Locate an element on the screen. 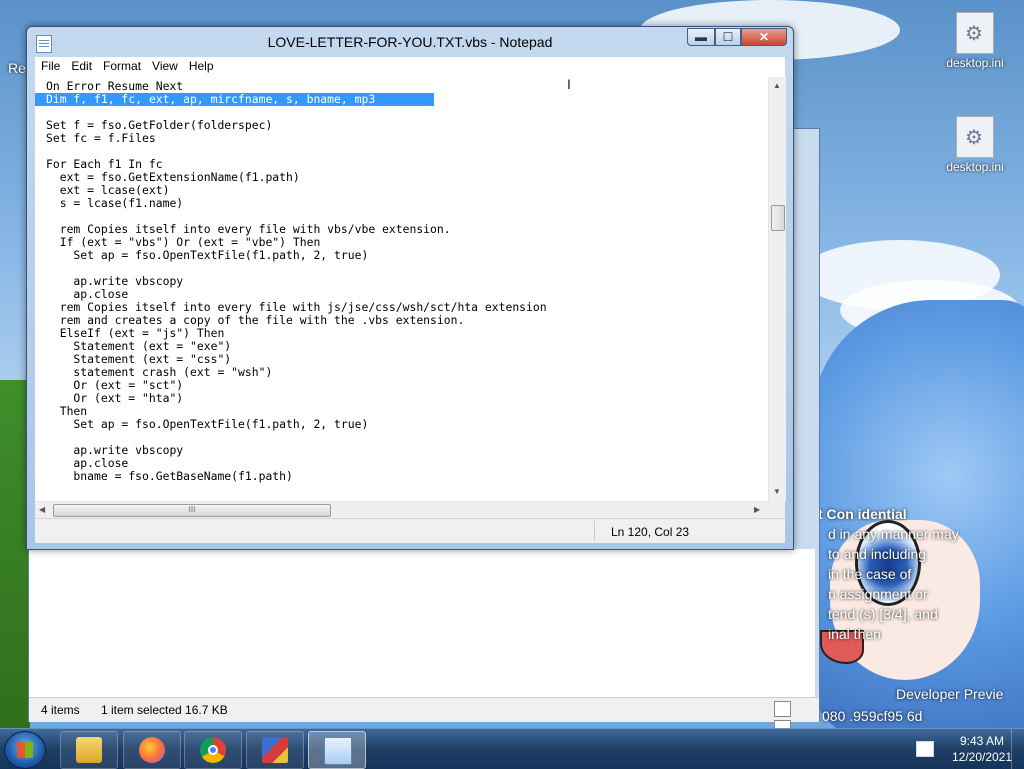  details-view-icon is located at coordinates (782, 709).